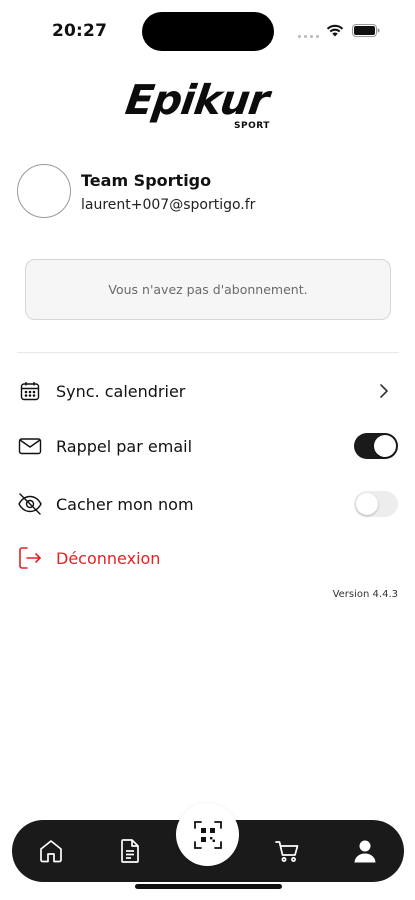 Image resolution: width=415 pixels, height=900 pixels. I want to click on tab-documents, so click(130, 851).